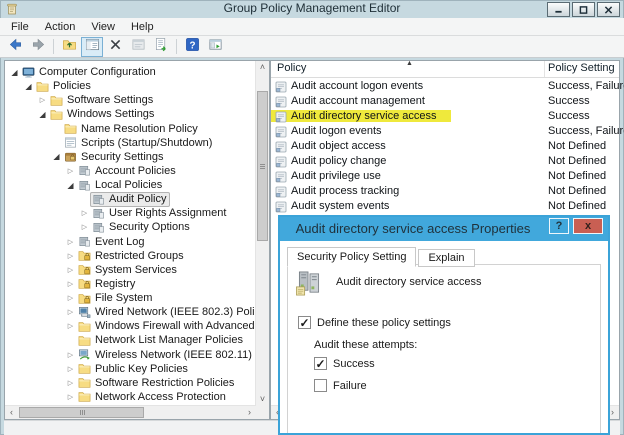 Image resolution: width=624 pixels, height=435 pixels. Describe the element at coordinates (130, 199) in the screenshot. I see `tree-item-audit-policy: Audit Policy` at that location.